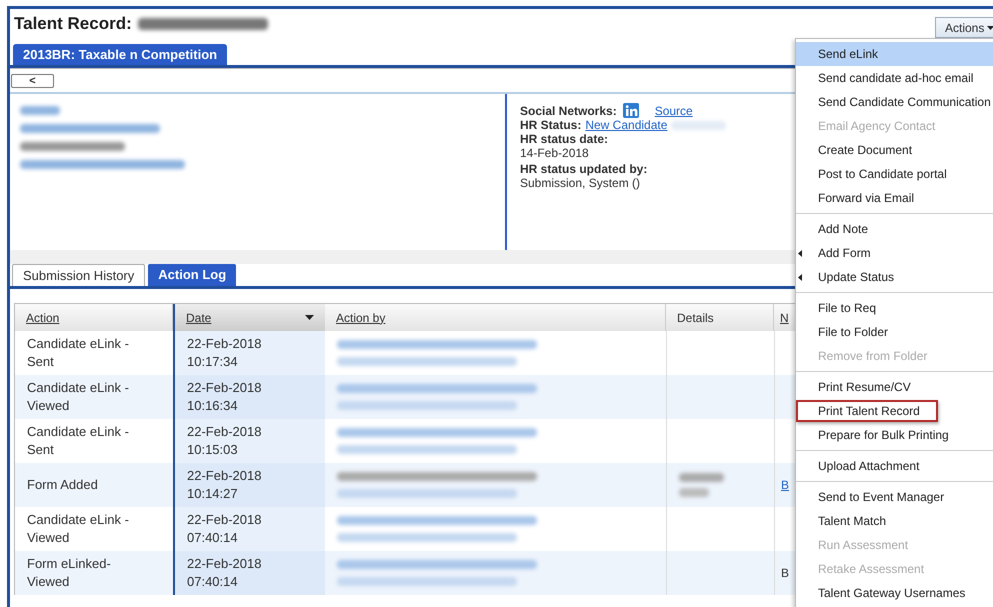 This screenshot has height=607, width=993. What do you see at coordinates (894, 253) in the screenshot?
I see `menu-item: Add Form` at bounding box center [894, 253].